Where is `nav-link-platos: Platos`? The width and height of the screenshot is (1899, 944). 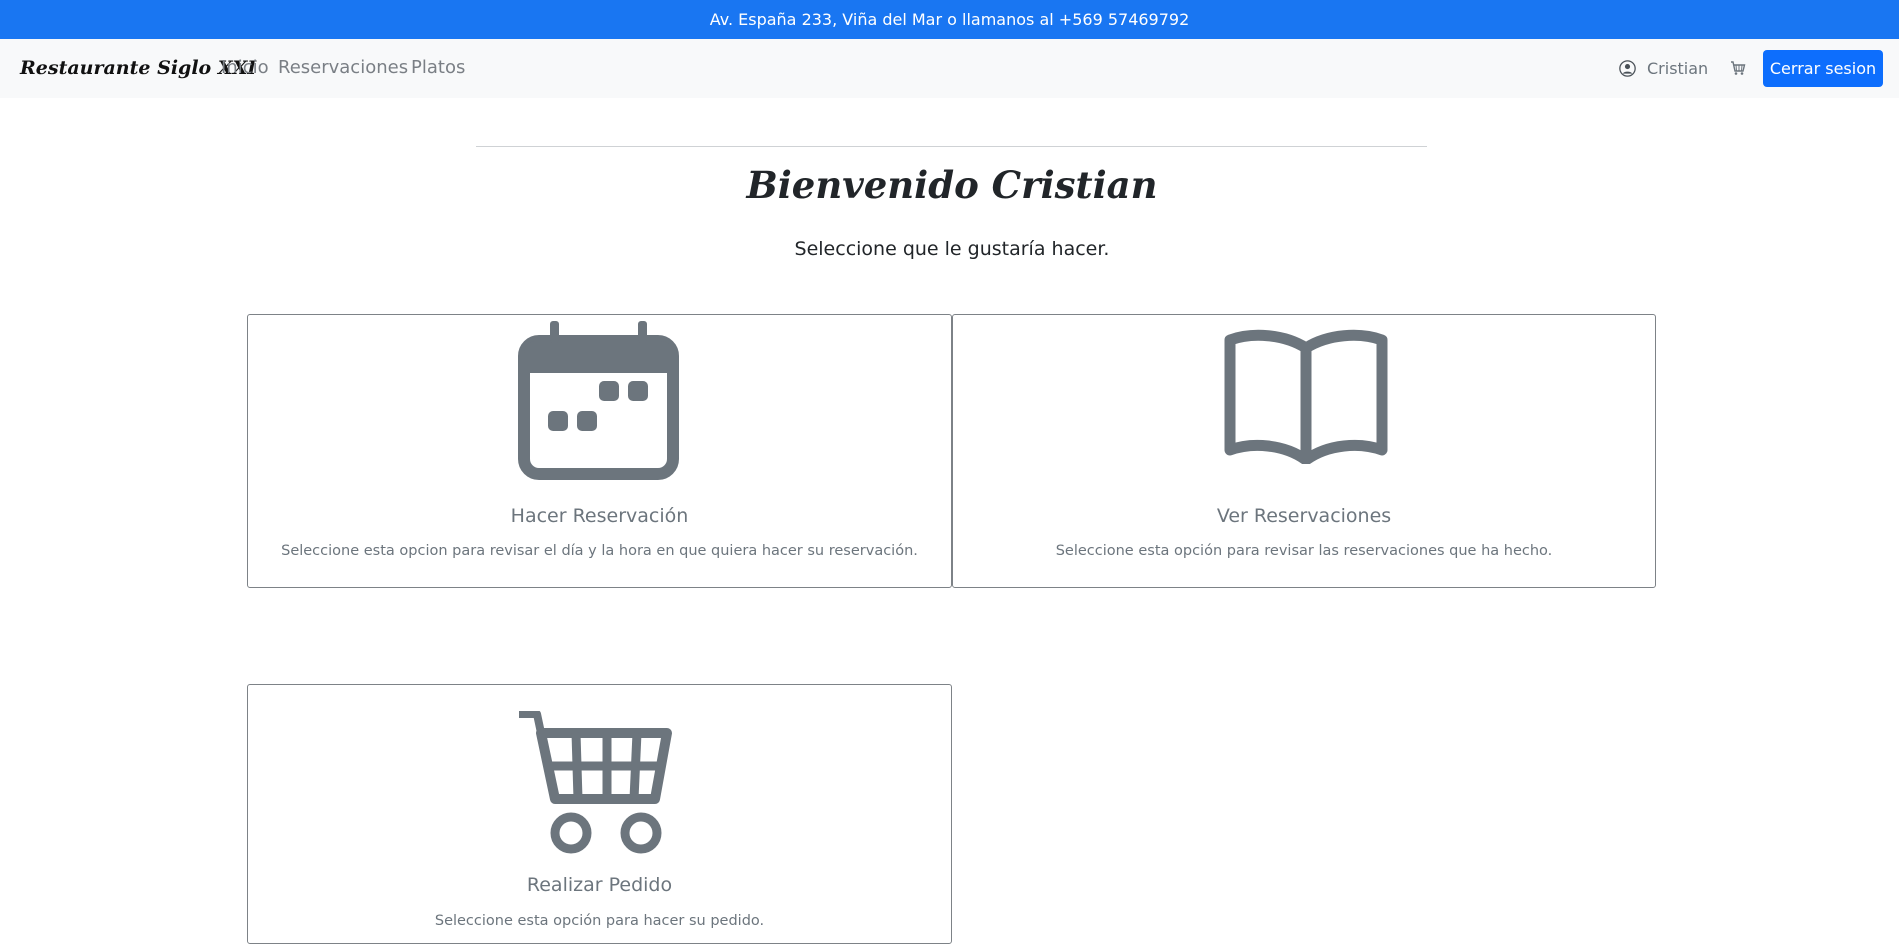
nav-link-platos: Platos is located at coordinates (438, 67).